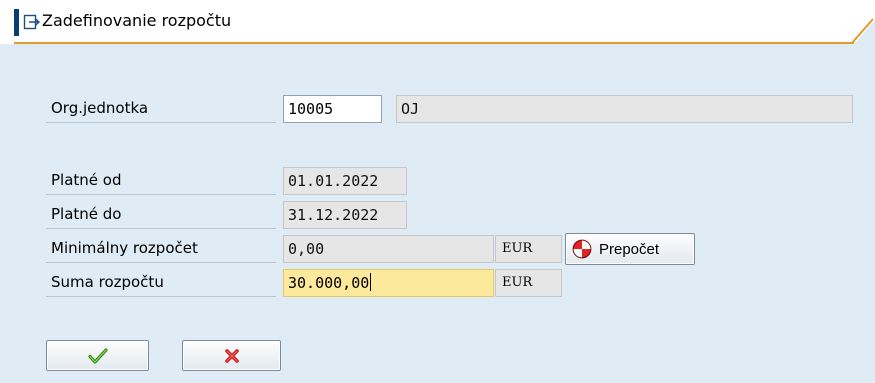 The image size is (875, 383). I want to click on text-cursor, so click(371, 282).